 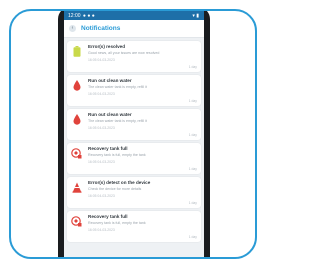 I want to click on app-bar: ‹ Notifications, so click(x=134, y=29).